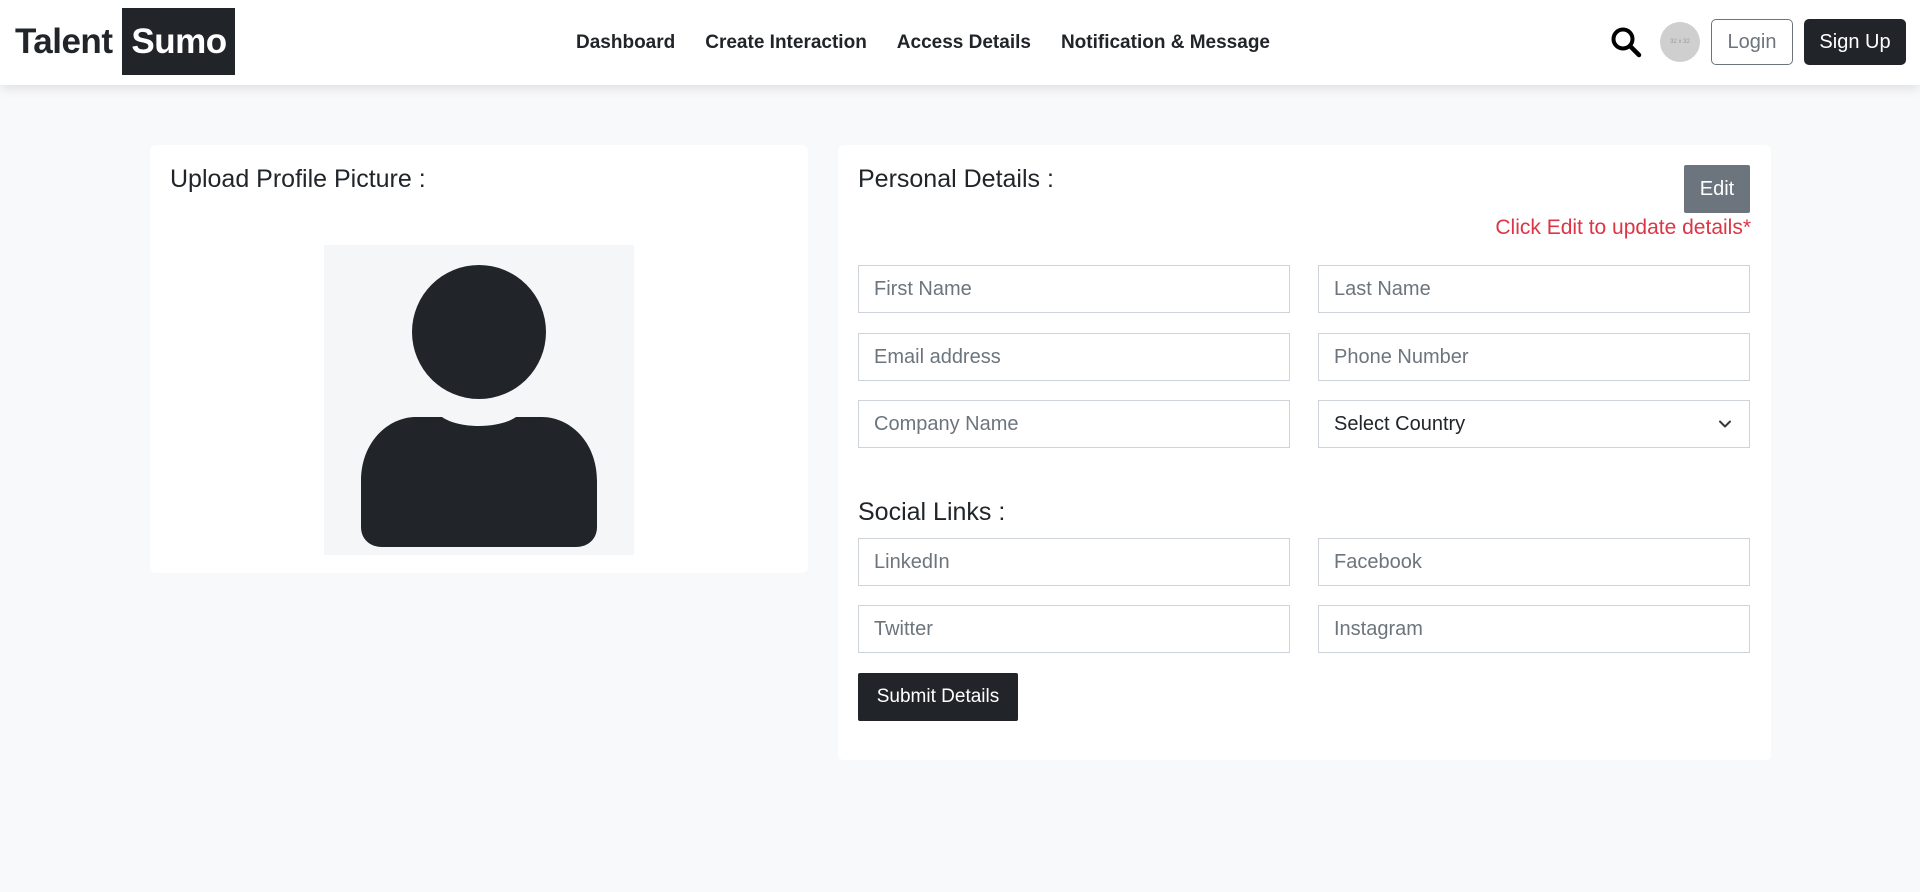 This screenshot has height=892, width=1920. I want to click on facebook-field, so click(1534, 562).